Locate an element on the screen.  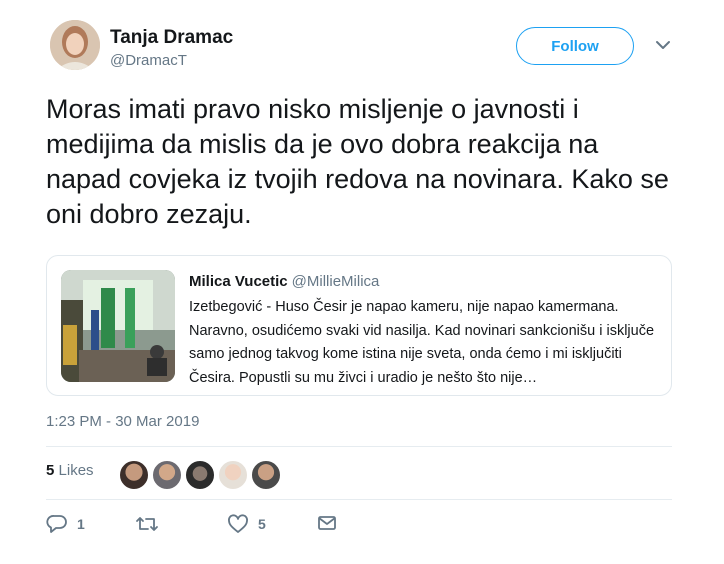
retweet-icon is located at coordinates (147, 524).